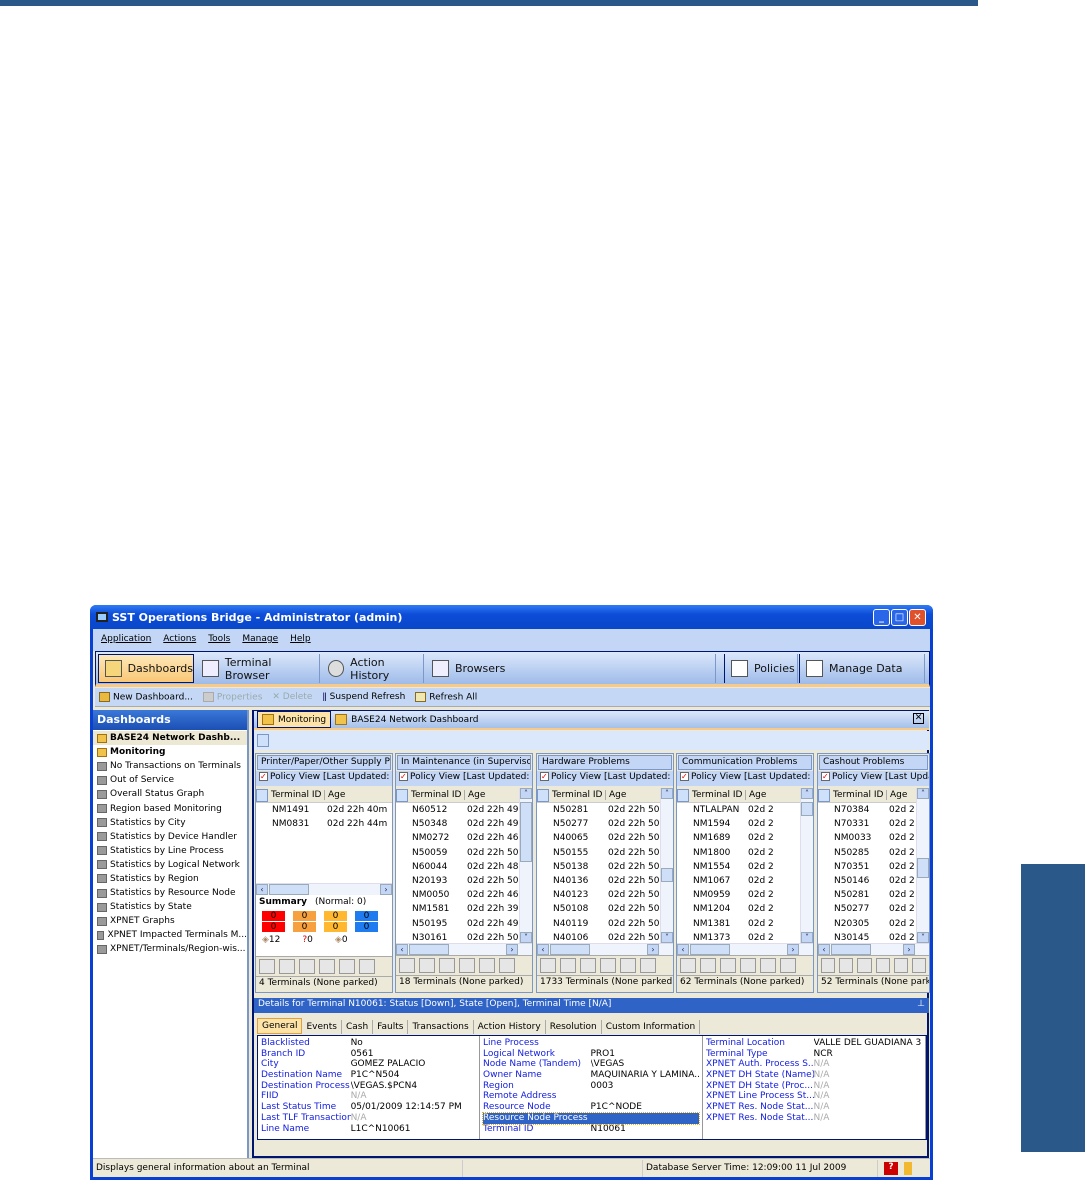 The image size is (1085, 1180). What do you see at coordinates (873, 909) in the screenshot?
I see `table-row: N50277 02d 2` at bounding box center [873, 909].